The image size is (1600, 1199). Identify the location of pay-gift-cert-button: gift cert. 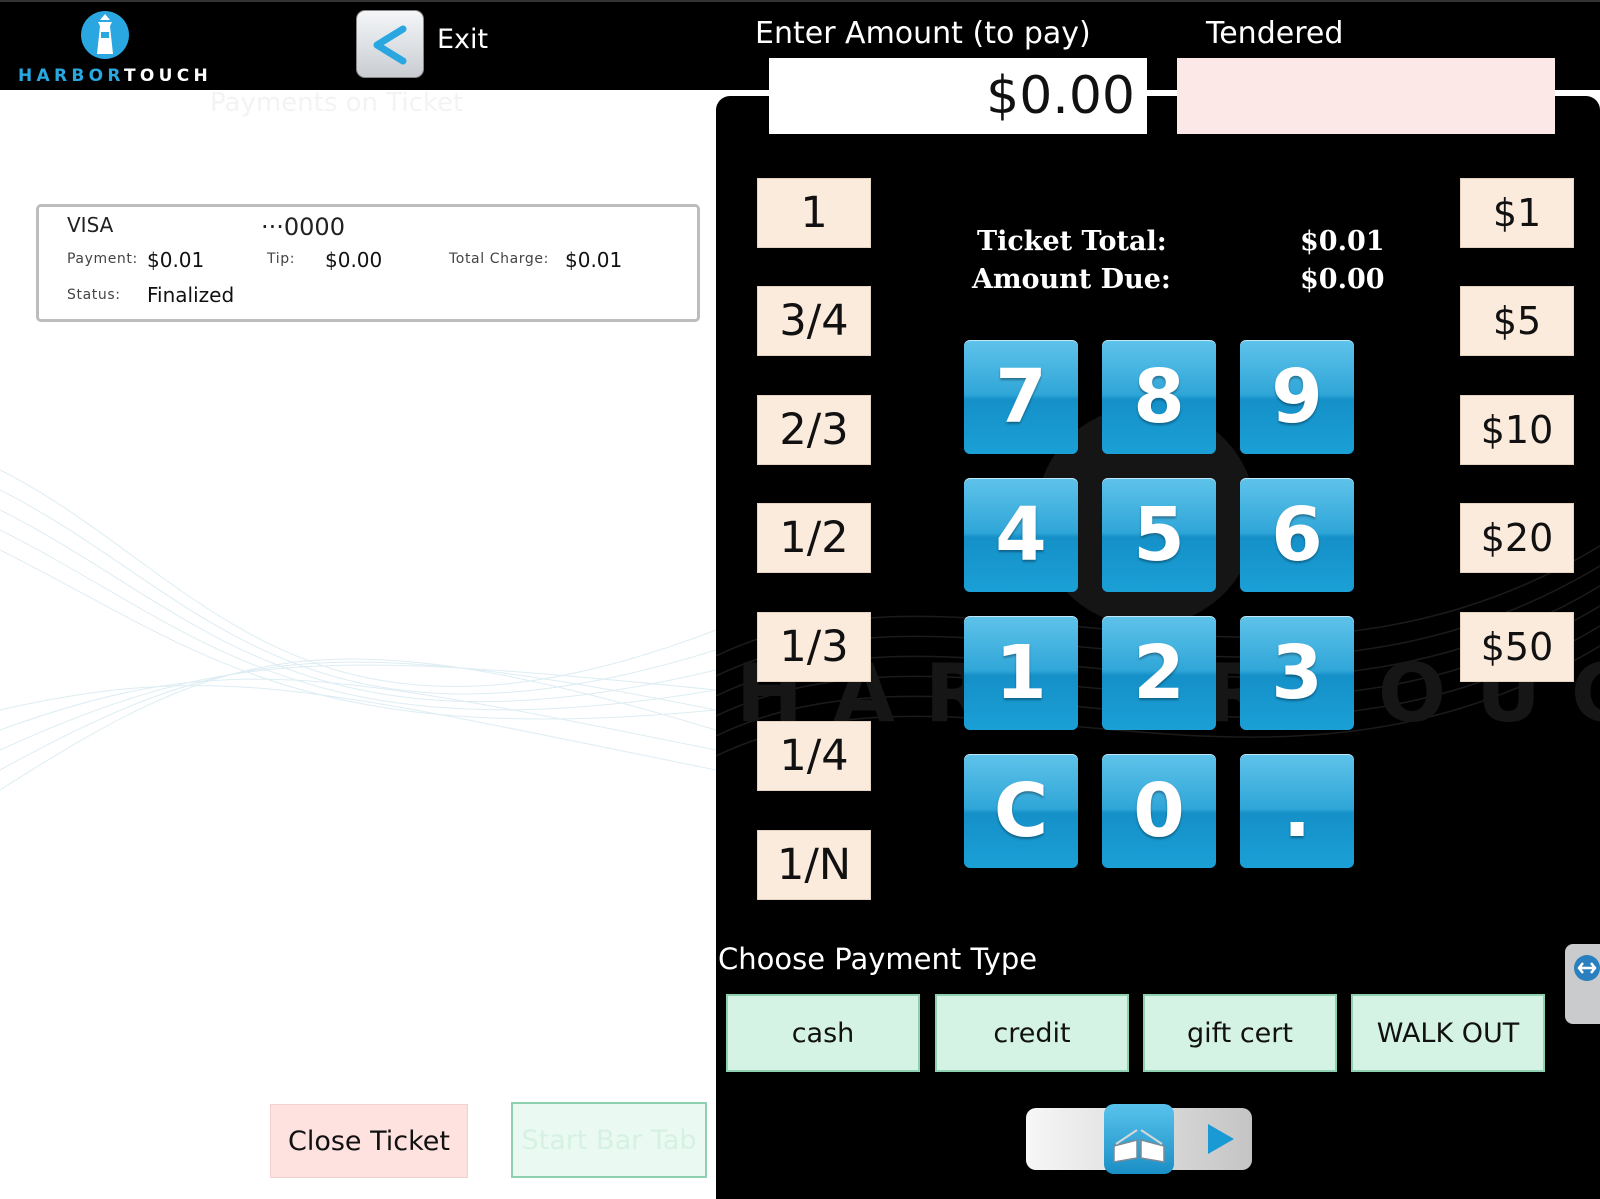
(1240, 1033).